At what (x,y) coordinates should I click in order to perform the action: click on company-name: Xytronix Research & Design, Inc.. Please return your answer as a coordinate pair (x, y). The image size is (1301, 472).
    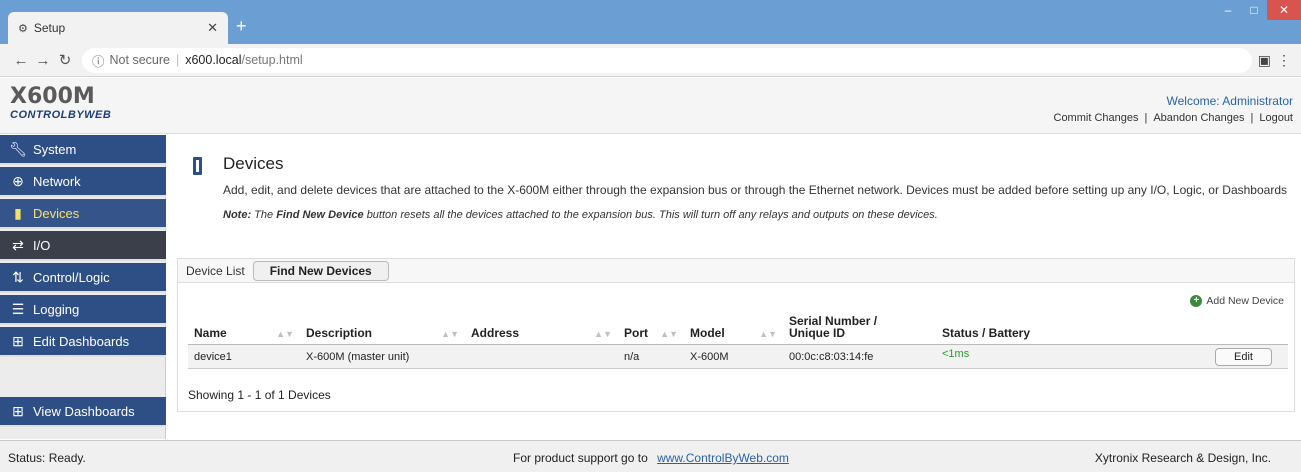
    Looking at the image, I should click on (1182, 458).